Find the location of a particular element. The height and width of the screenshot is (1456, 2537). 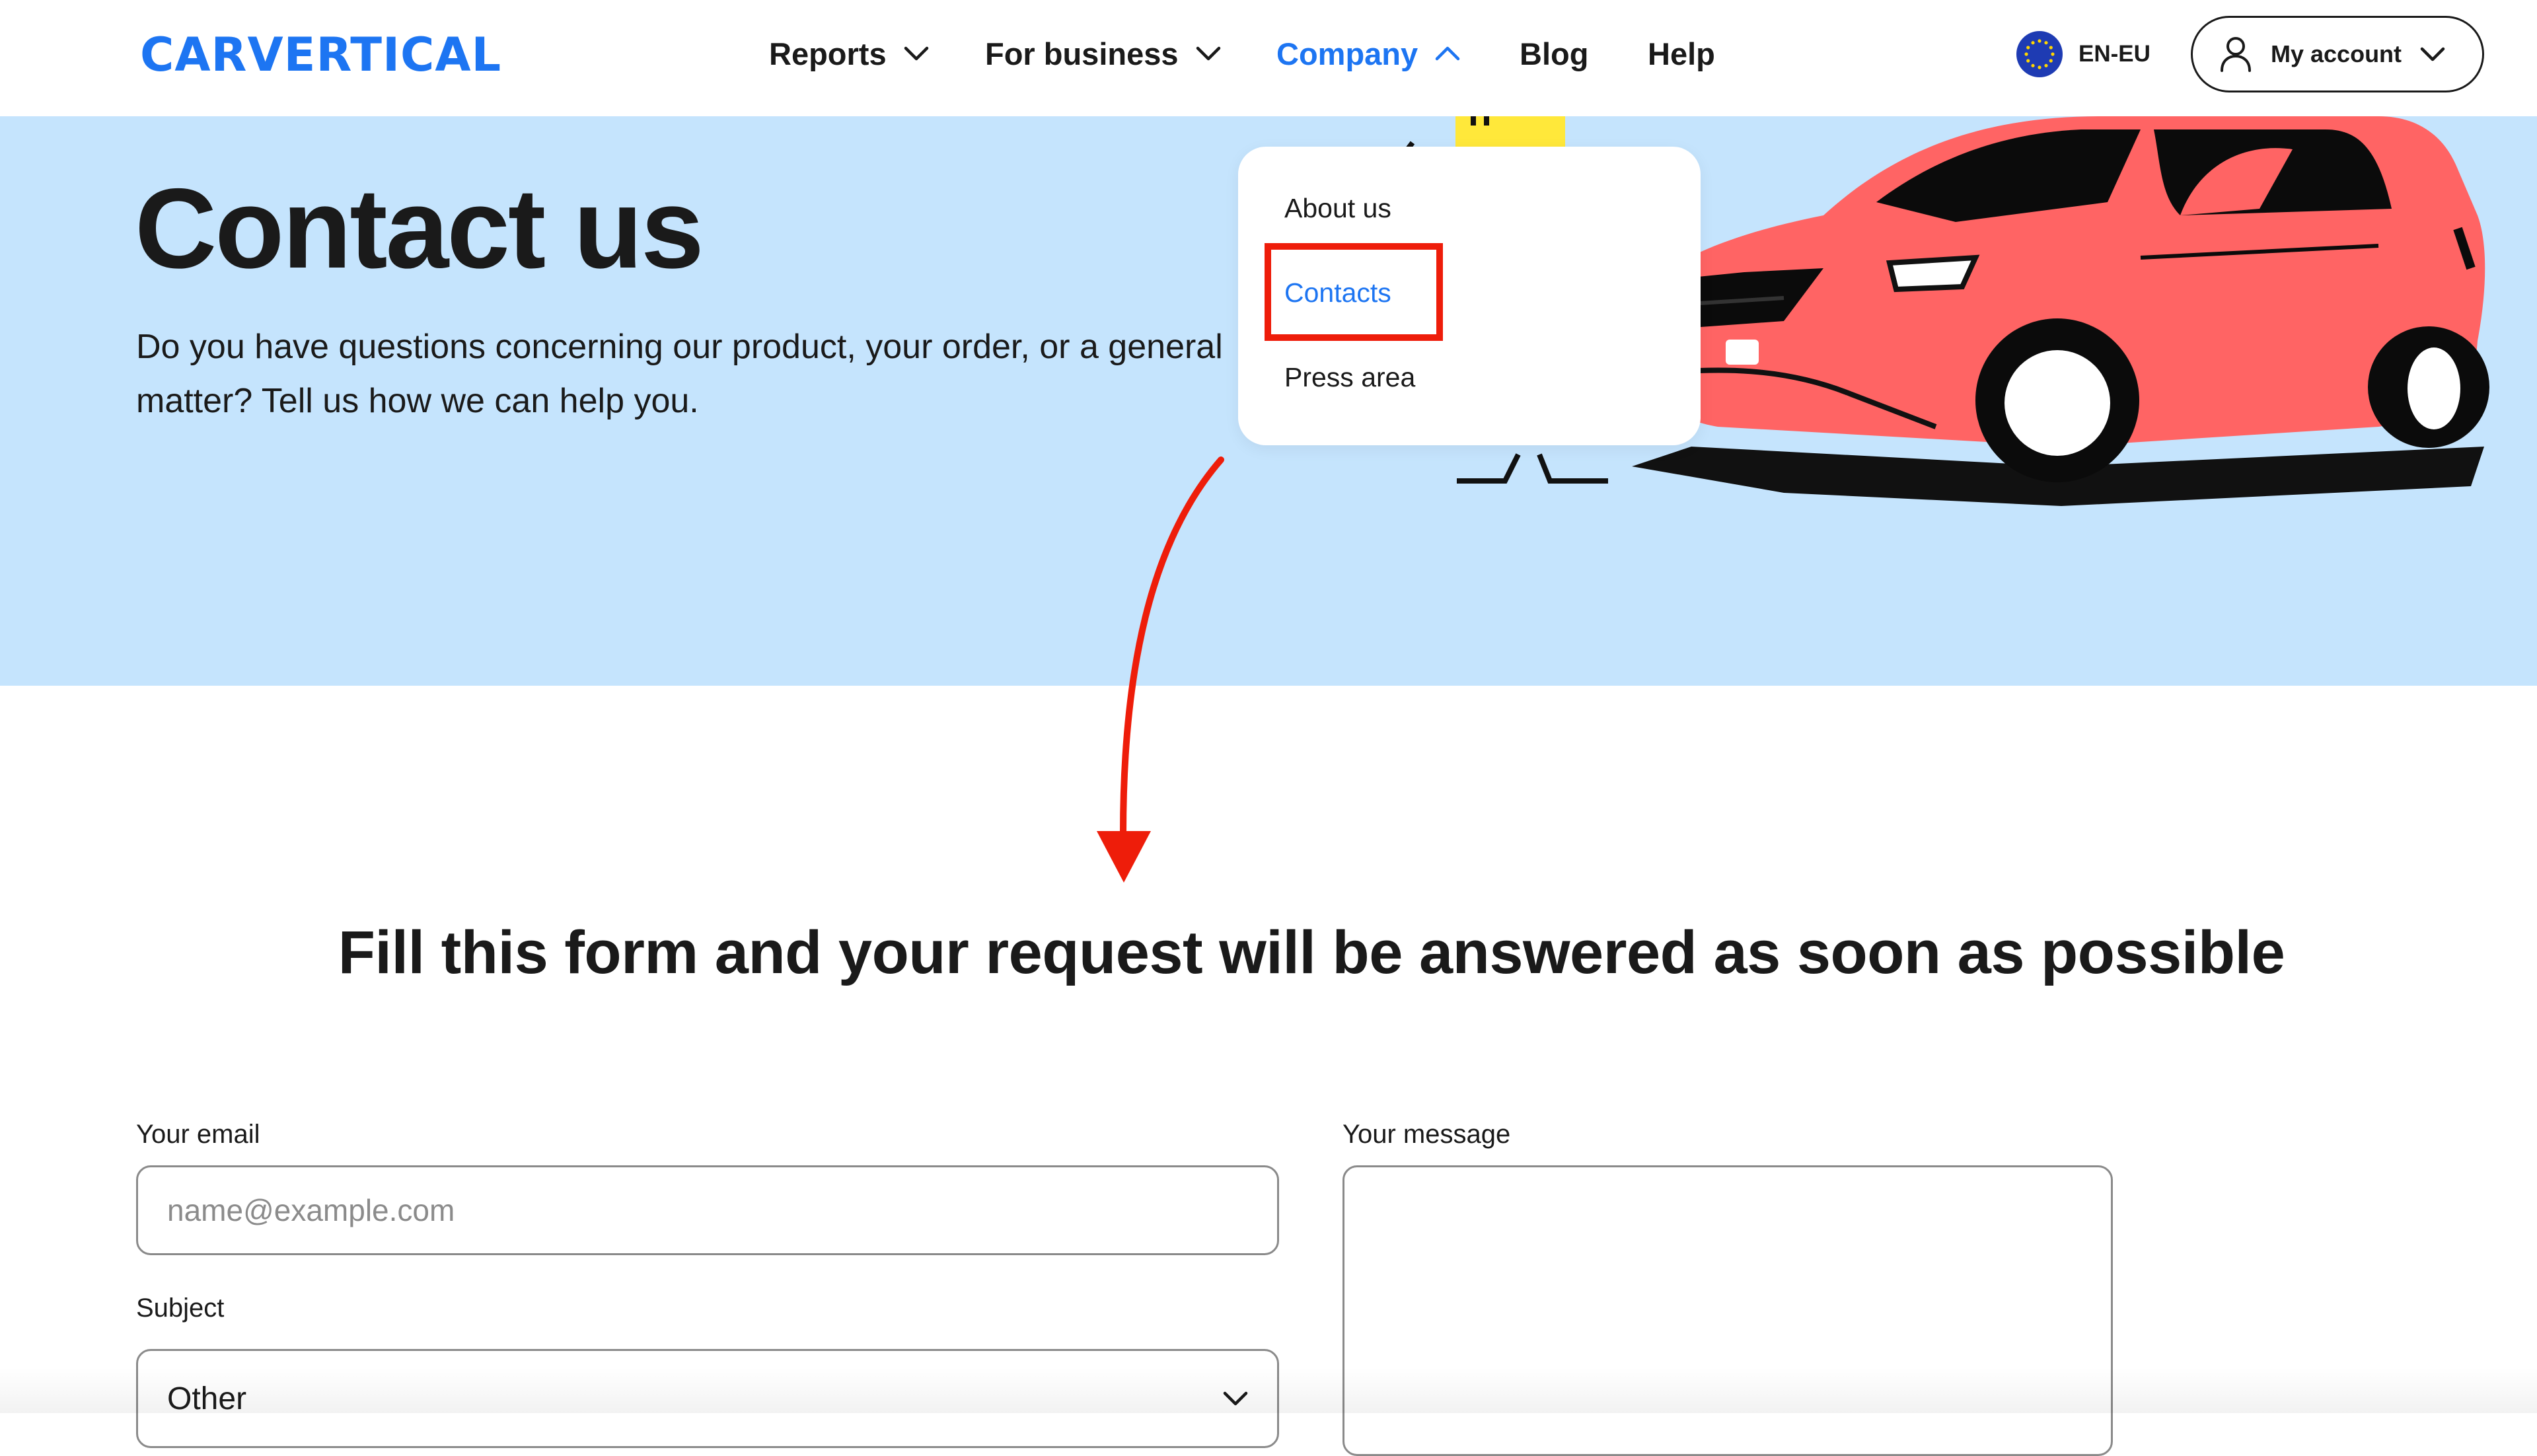

my-account-button: My account is located at coordinates (2337, 54).